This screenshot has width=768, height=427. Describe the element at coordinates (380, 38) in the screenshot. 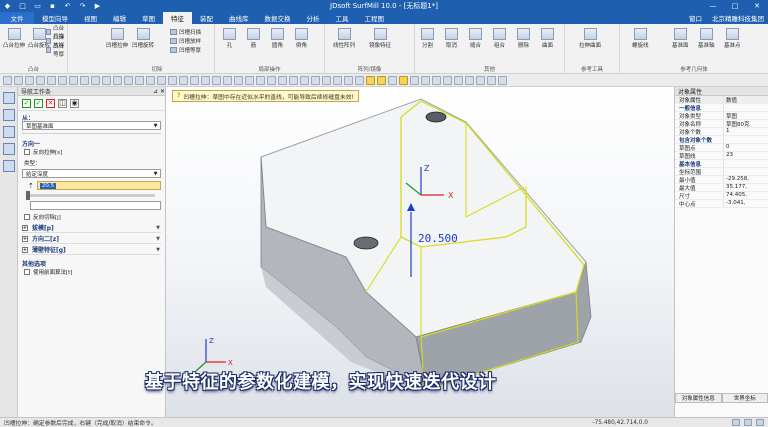

I see `mirror-button: 镜像特征` at that location.